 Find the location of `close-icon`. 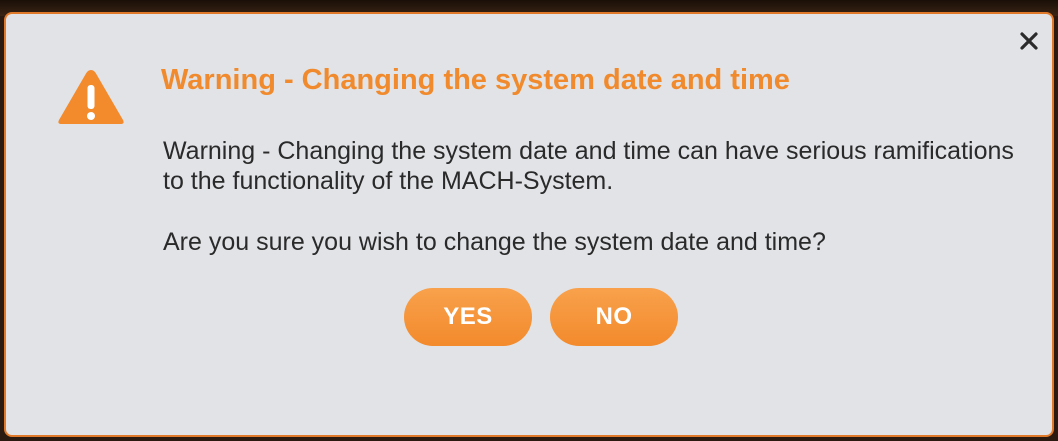

close-icon is located at coordinates (1029, 41).